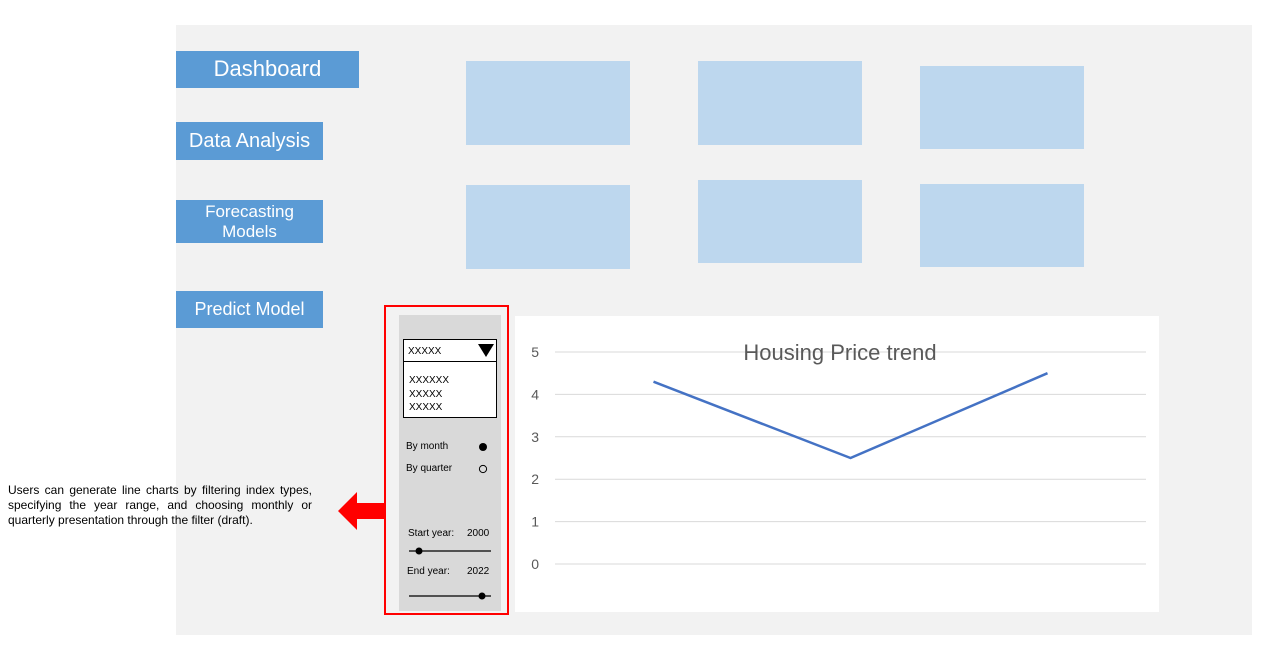 The height and width of the screenshot is (657, 1270). Describe the element at coordinates (535, 522) in the screenshot. I see `y-tick-label: 1` at that location.